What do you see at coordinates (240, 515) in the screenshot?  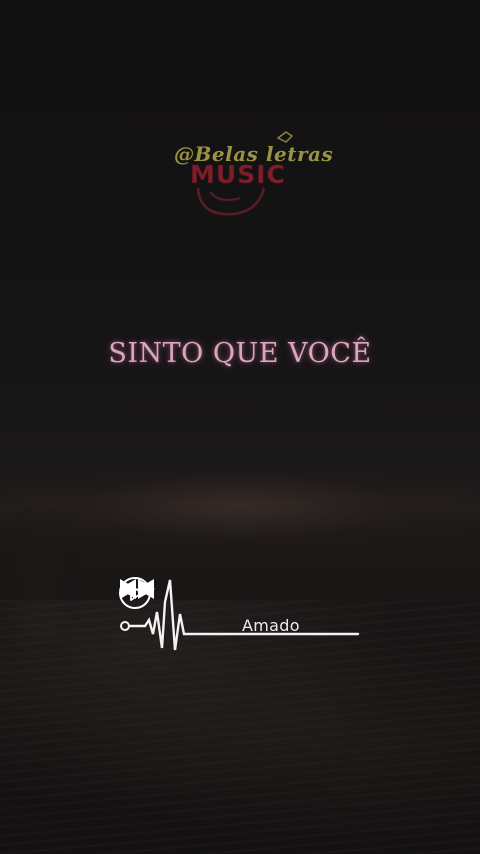 I see `horizon-glow` at bounding box center [240, 515].